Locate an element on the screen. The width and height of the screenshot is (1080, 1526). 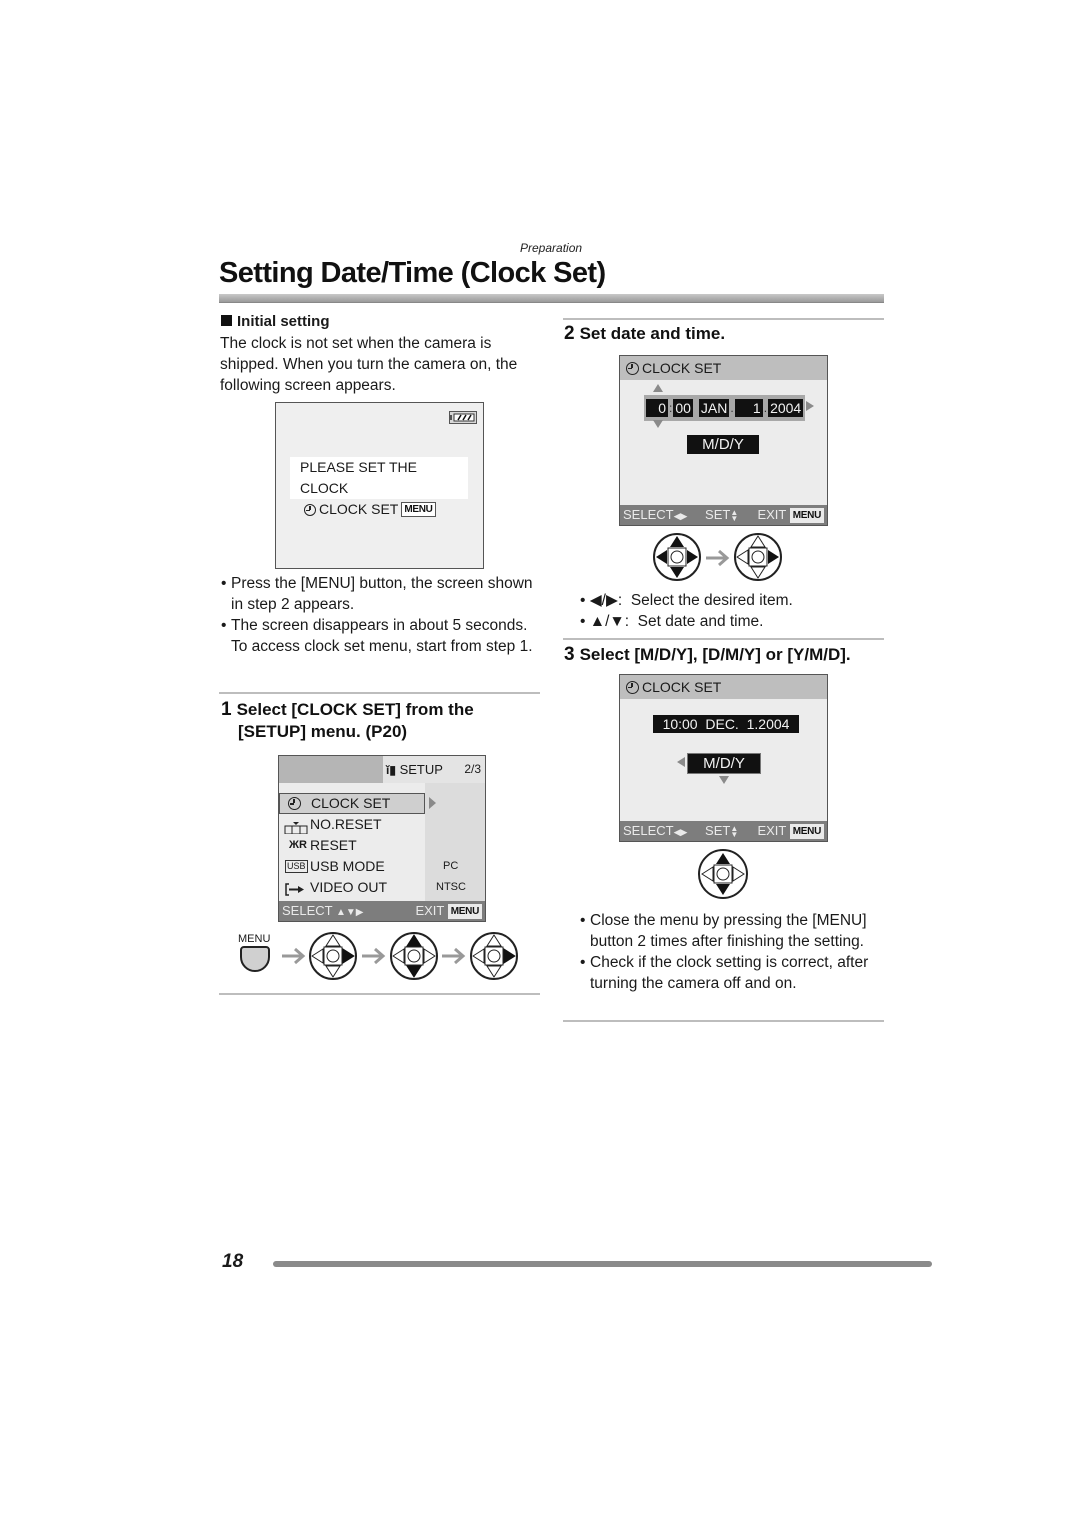
setup-menu-footer: SELECT ▲▼▶ EXIT MENU is located at coordinates (382, 911).